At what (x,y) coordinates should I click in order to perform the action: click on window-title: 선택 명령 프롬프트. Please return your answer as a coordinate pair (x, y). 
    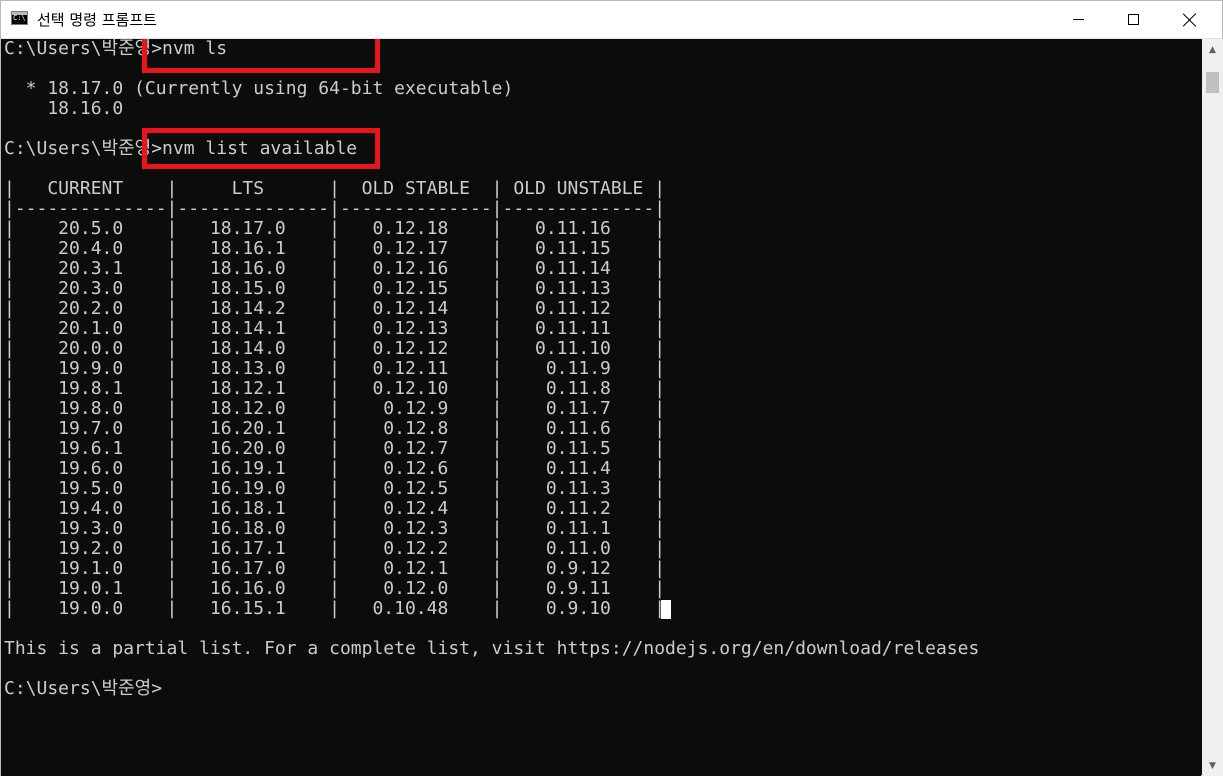
    Looking at the image, I should click on (97, 20).